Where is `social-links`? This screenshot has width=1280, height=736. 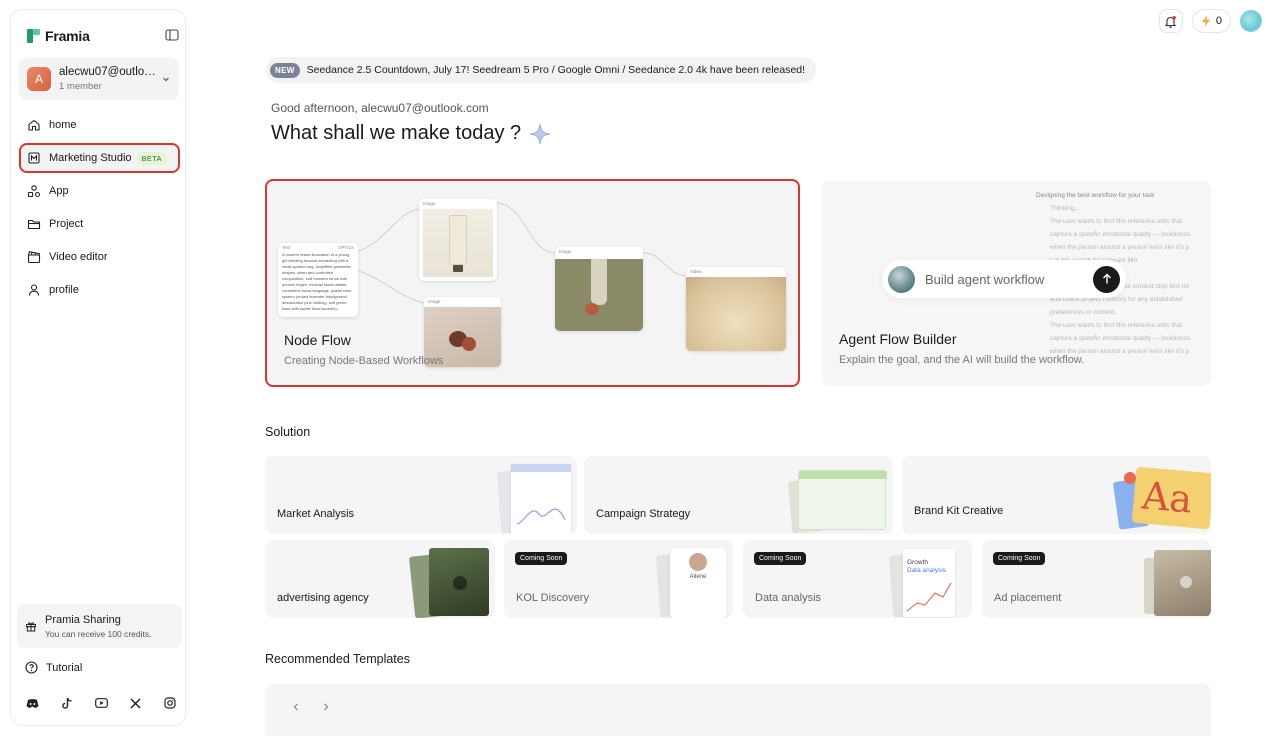 social-links is located at coordinates (101, 703).